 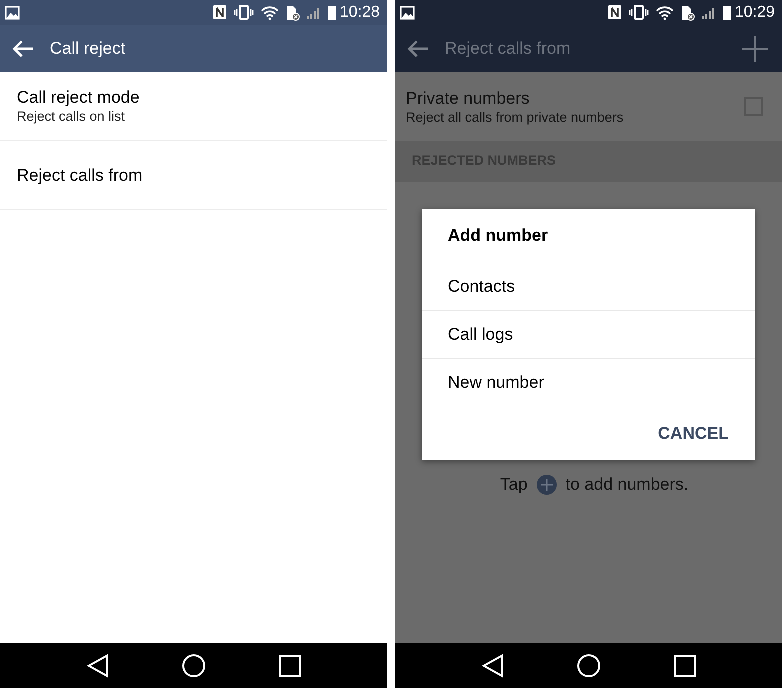 I want to click on settings-item: Private numbers Reject all calls from private numbers, so click(x=588, y=106).